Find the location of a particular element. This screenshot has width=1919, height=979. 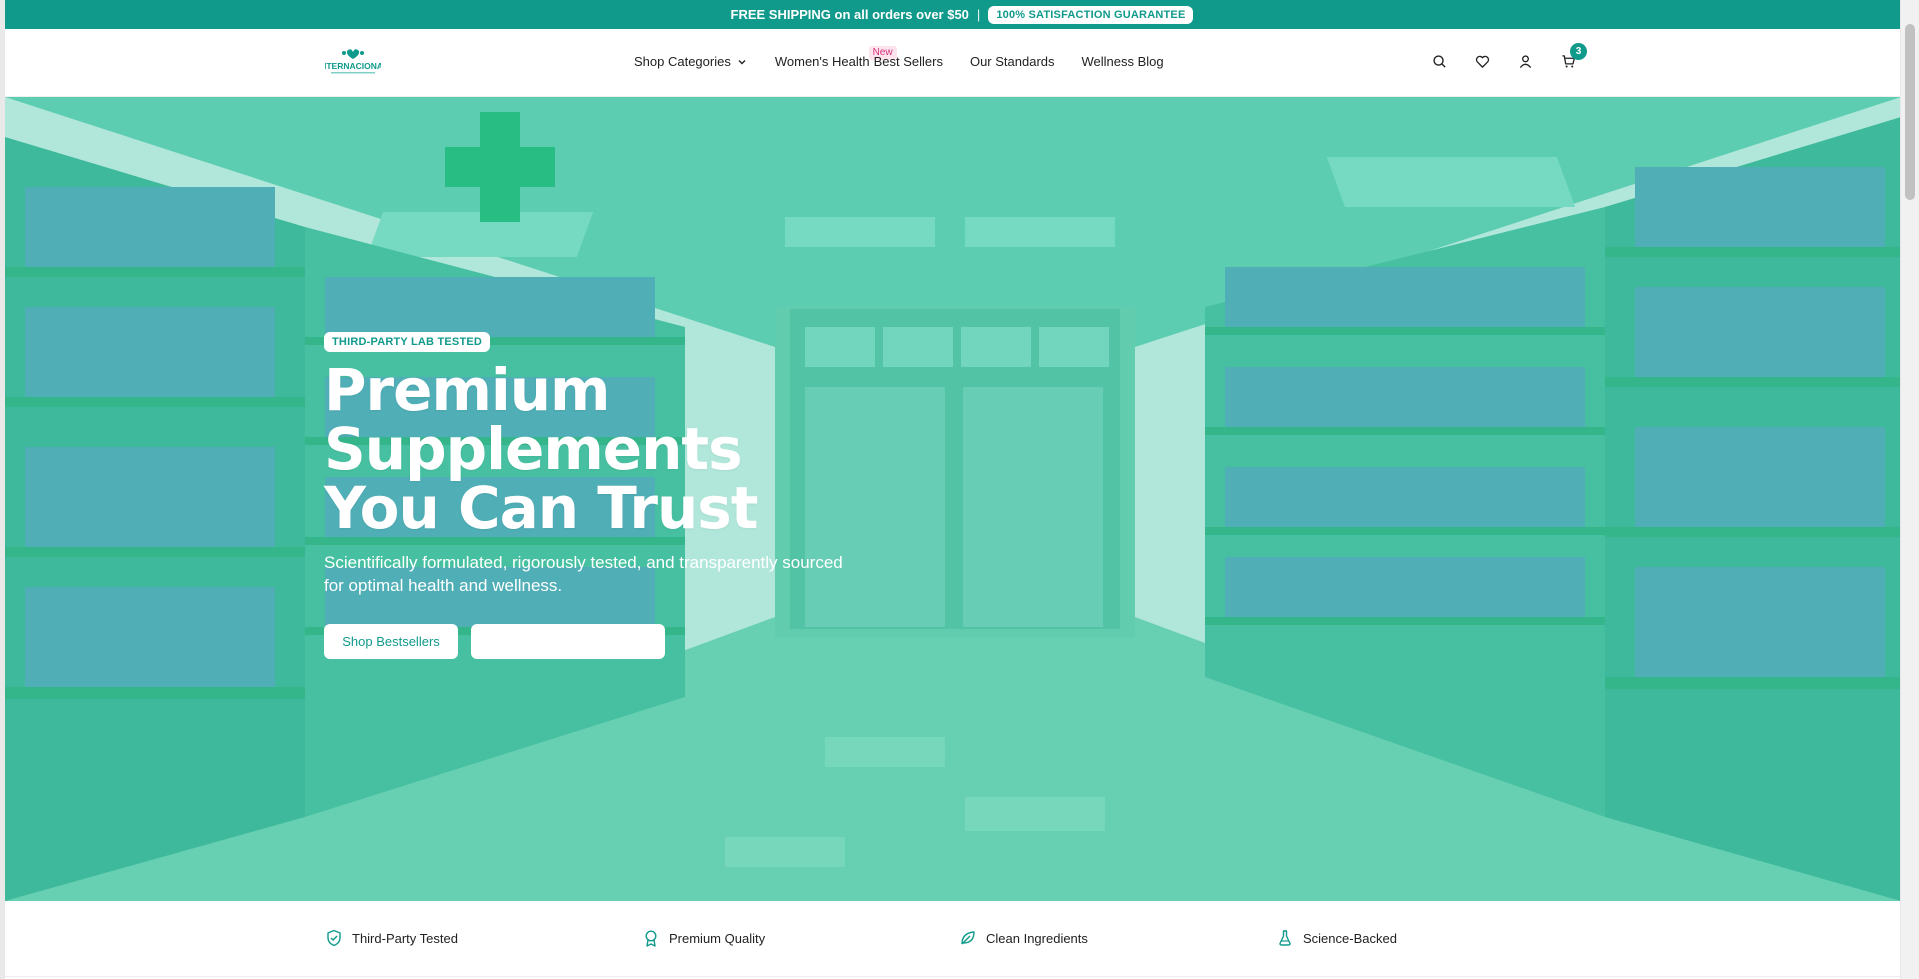

trust-label: Third-Party Tested is located at coordinates (405, 938).